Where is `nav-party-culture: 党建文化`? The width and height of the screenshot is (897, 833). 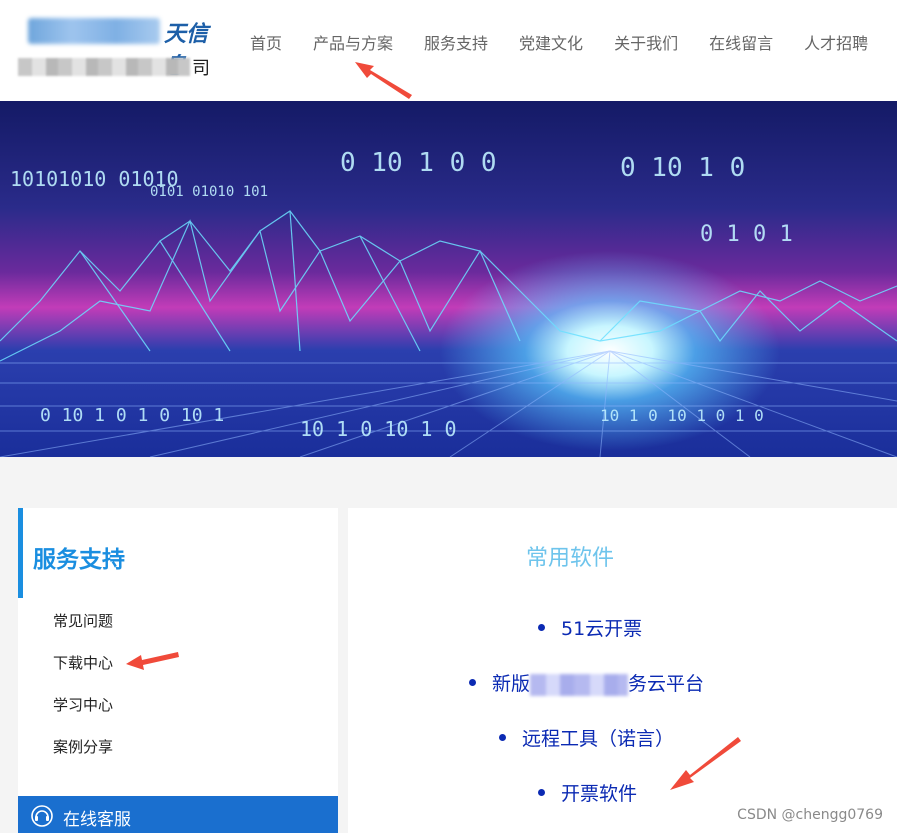
nav-party-culture: 党建文化 is located at coordinates (551, 42).